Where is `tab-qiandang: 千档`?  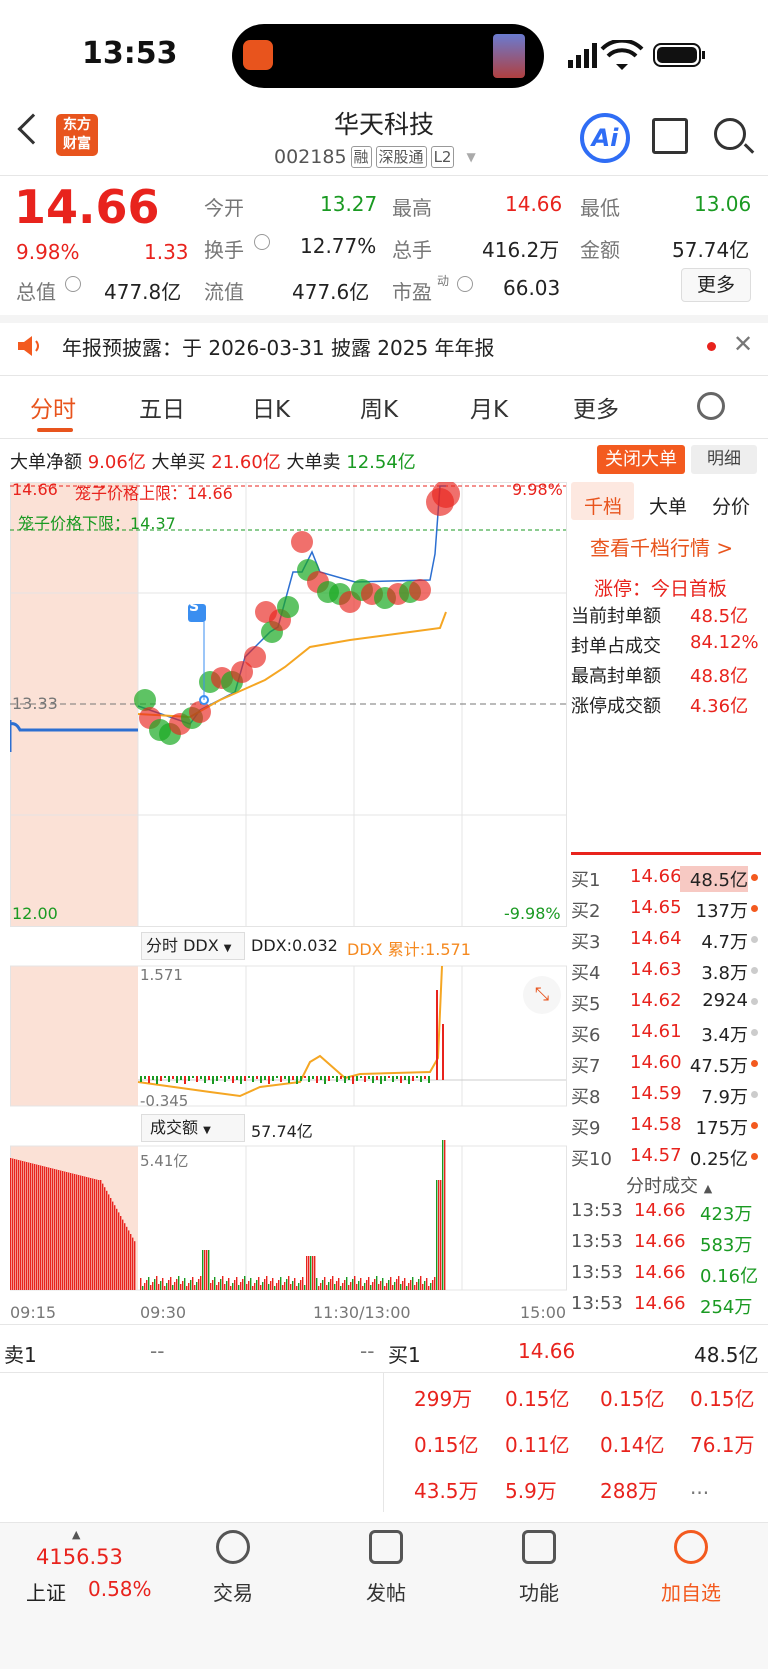 tab-qiandang: 千档 is located at coordinates (603, 505).